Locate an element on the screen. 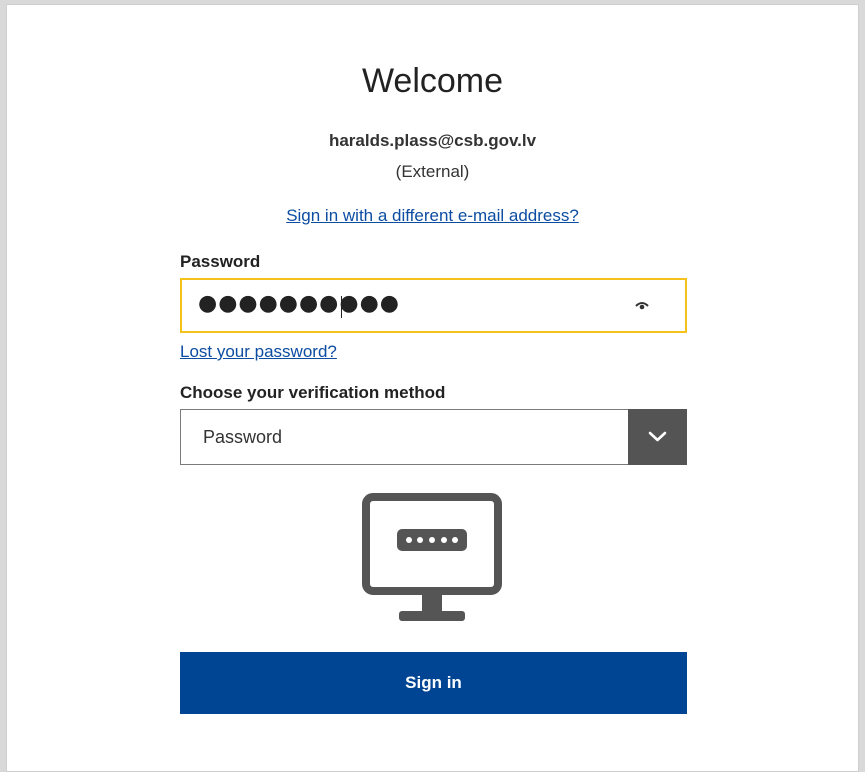 This screenshot has width=865, height=772. password-label: Password is located at coordinates (220, 261).